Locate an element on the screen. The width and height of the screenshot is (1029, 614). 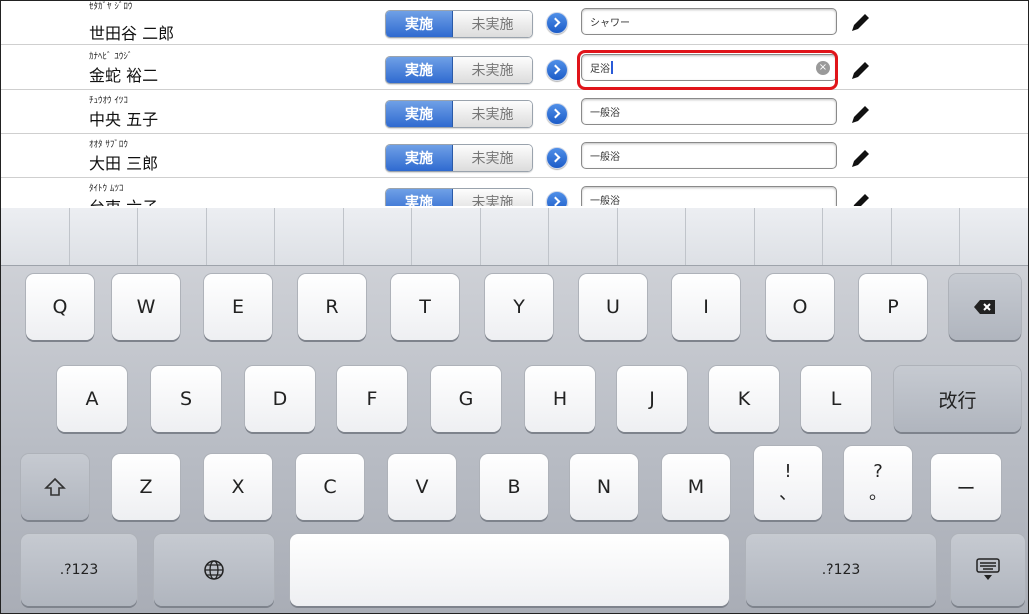
globe-icon is located at coordinates (214, 570).